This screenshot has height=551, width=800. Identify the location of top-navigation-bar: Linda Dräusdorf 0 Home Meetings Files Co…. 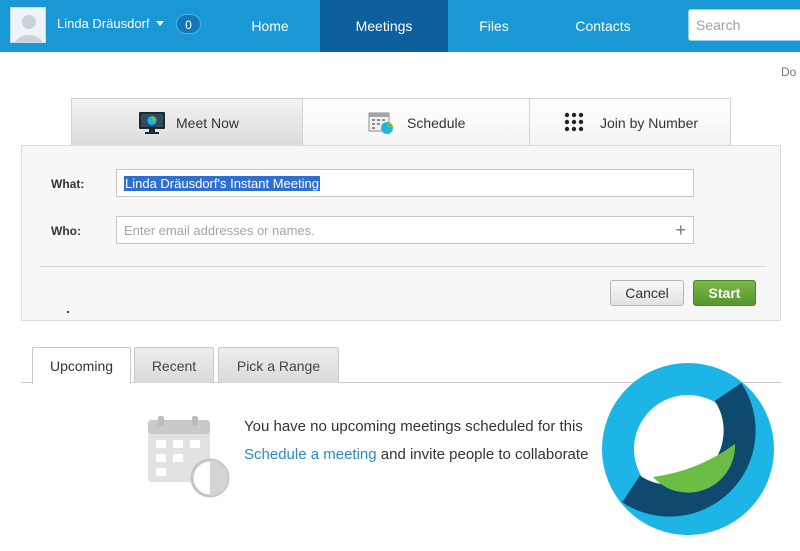
(400, 26).